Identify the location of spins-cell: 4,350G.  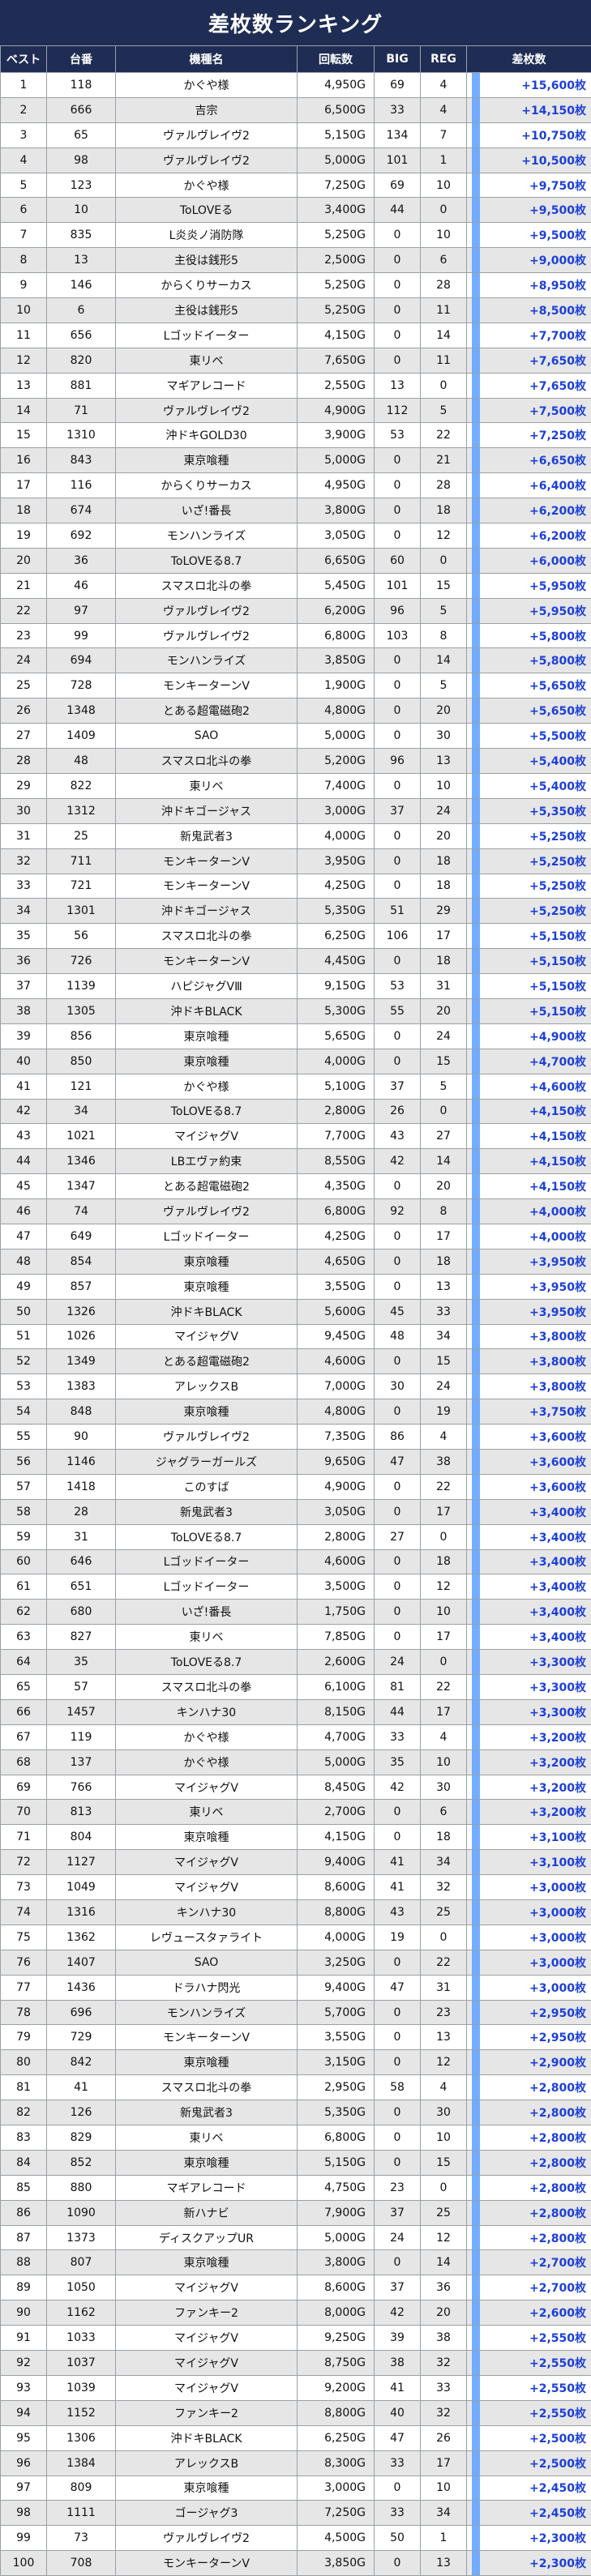
(336, 1186).